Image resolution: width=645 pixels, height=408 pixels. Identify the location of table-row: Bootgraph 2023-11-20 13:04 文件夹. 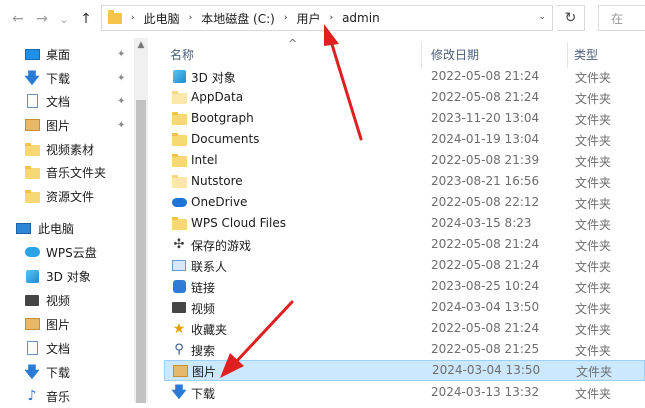
(404, 118).